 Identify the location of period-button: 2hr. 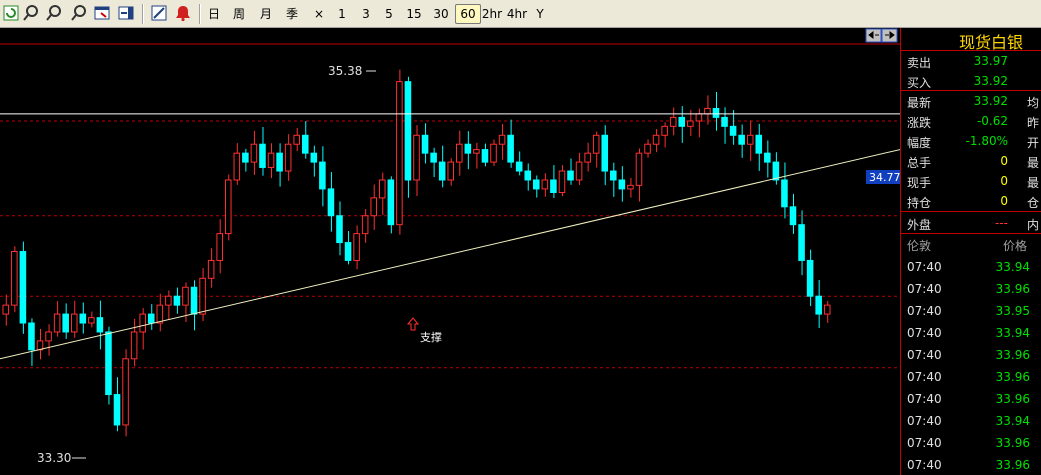
(492, 14).